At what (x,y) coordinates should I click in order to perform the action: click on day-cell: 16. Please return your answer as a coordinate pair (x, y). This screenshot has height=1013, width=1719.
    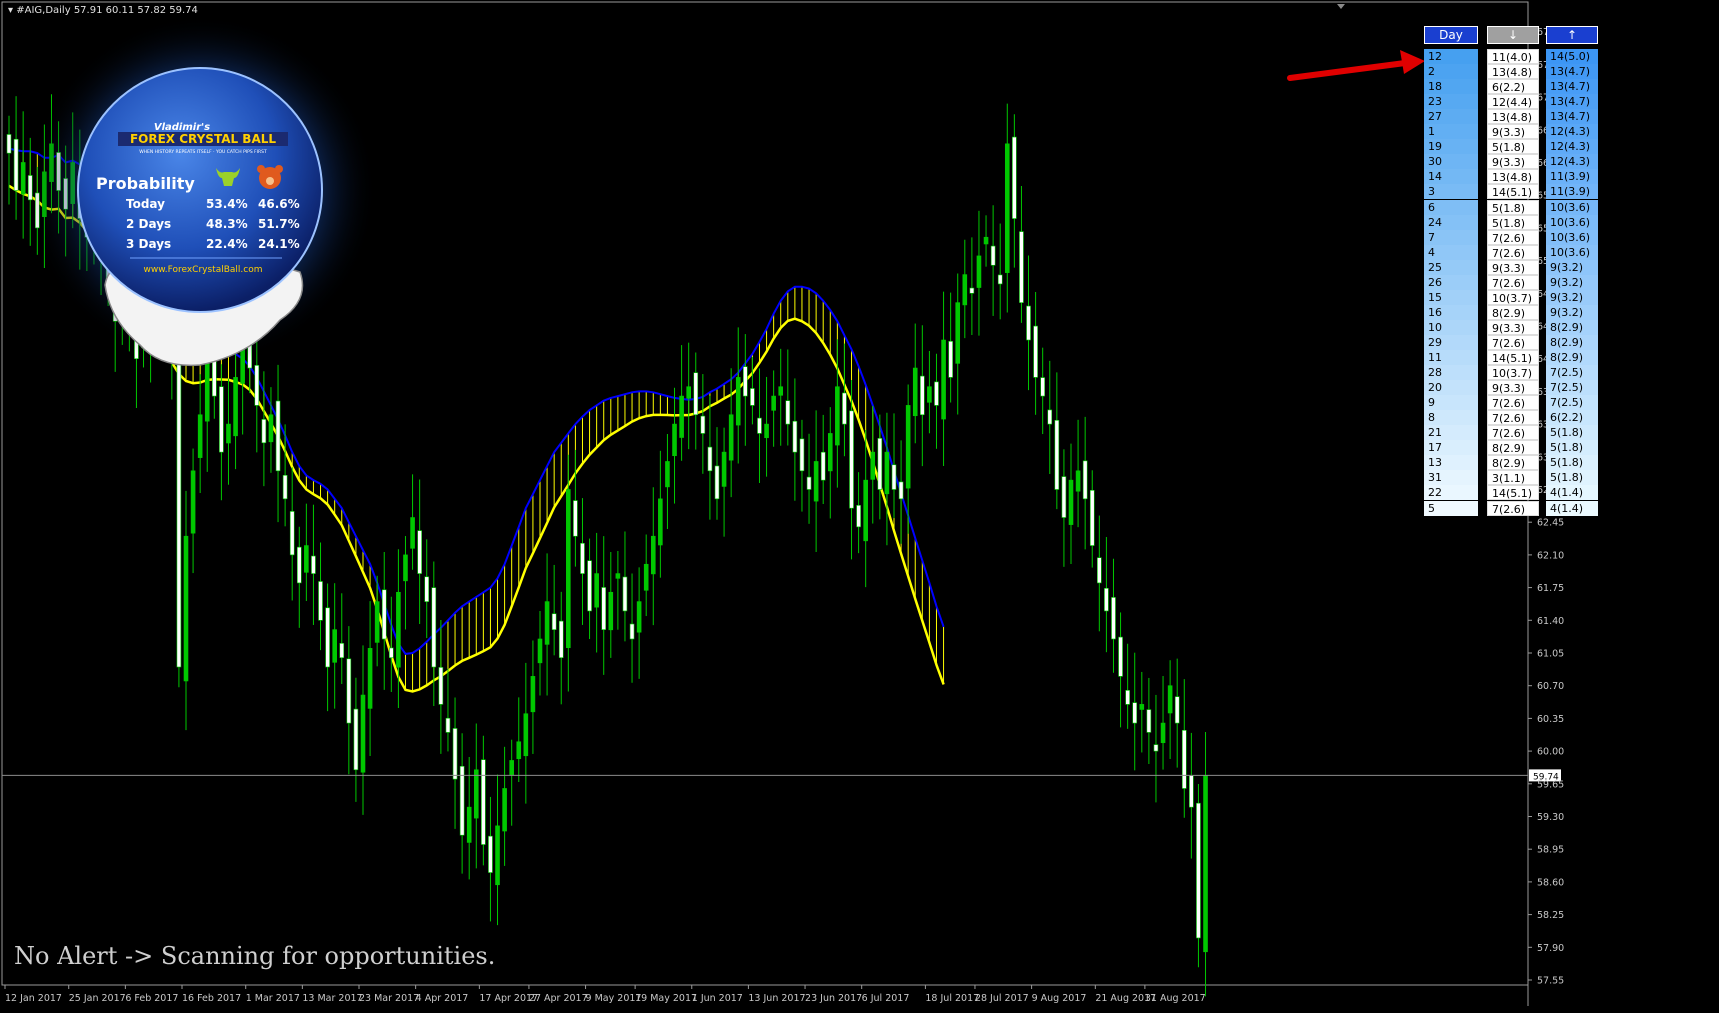
    Looking at the image, I should click on (1451, 312).